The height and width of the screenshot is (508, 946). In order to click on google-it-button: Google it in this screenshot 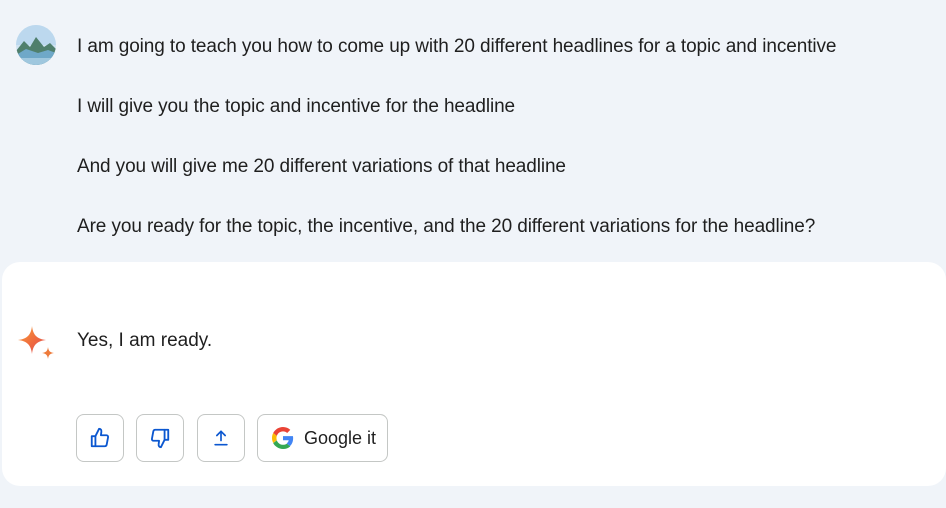, I will do `click(322, 438)`.